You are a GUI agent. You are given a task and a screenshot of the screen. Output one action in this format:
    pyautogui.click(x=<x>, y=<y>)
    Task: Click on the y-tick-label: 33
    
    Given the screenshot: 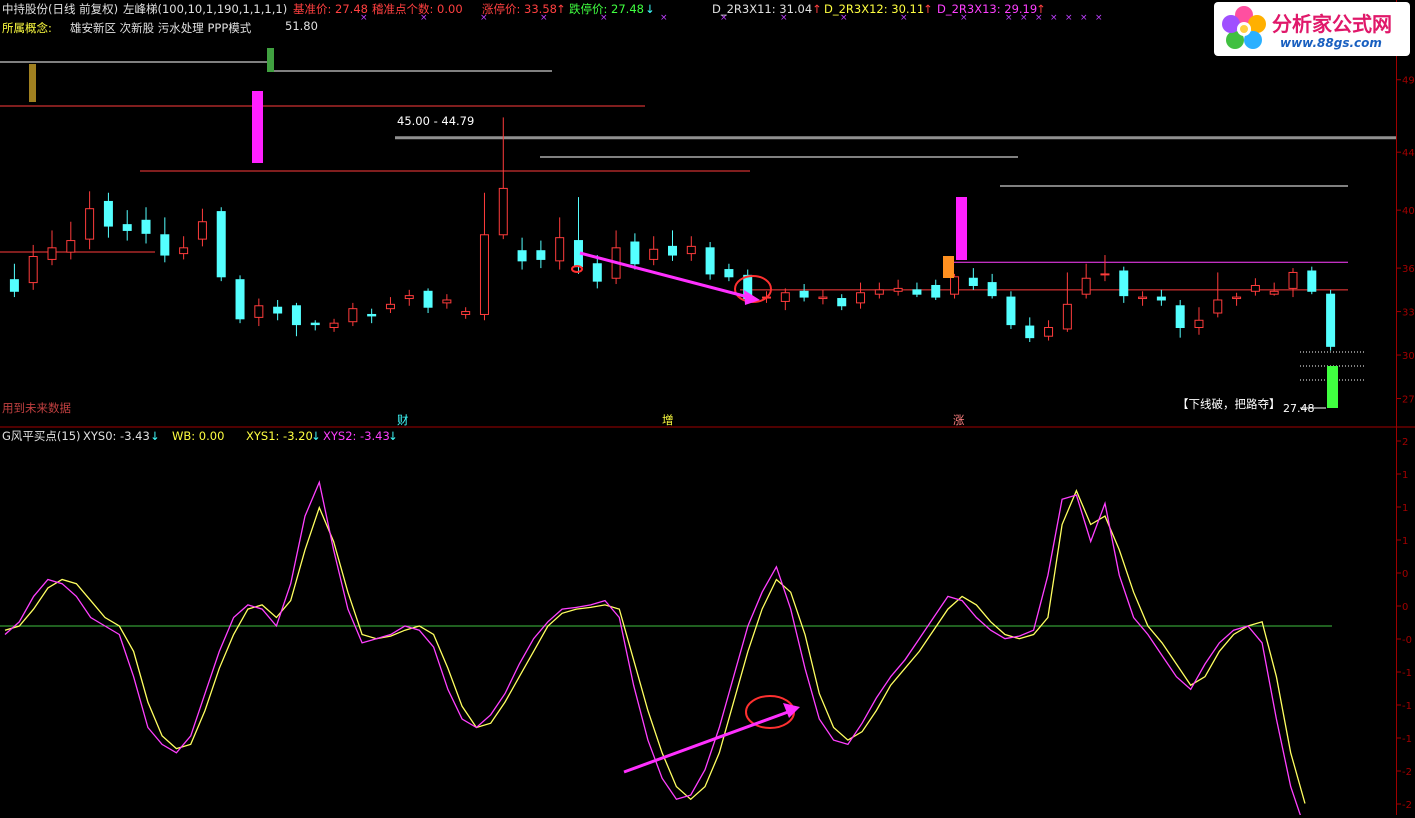 What is the action you would take?
    pyautogui.click(x=1408, y=313)
    